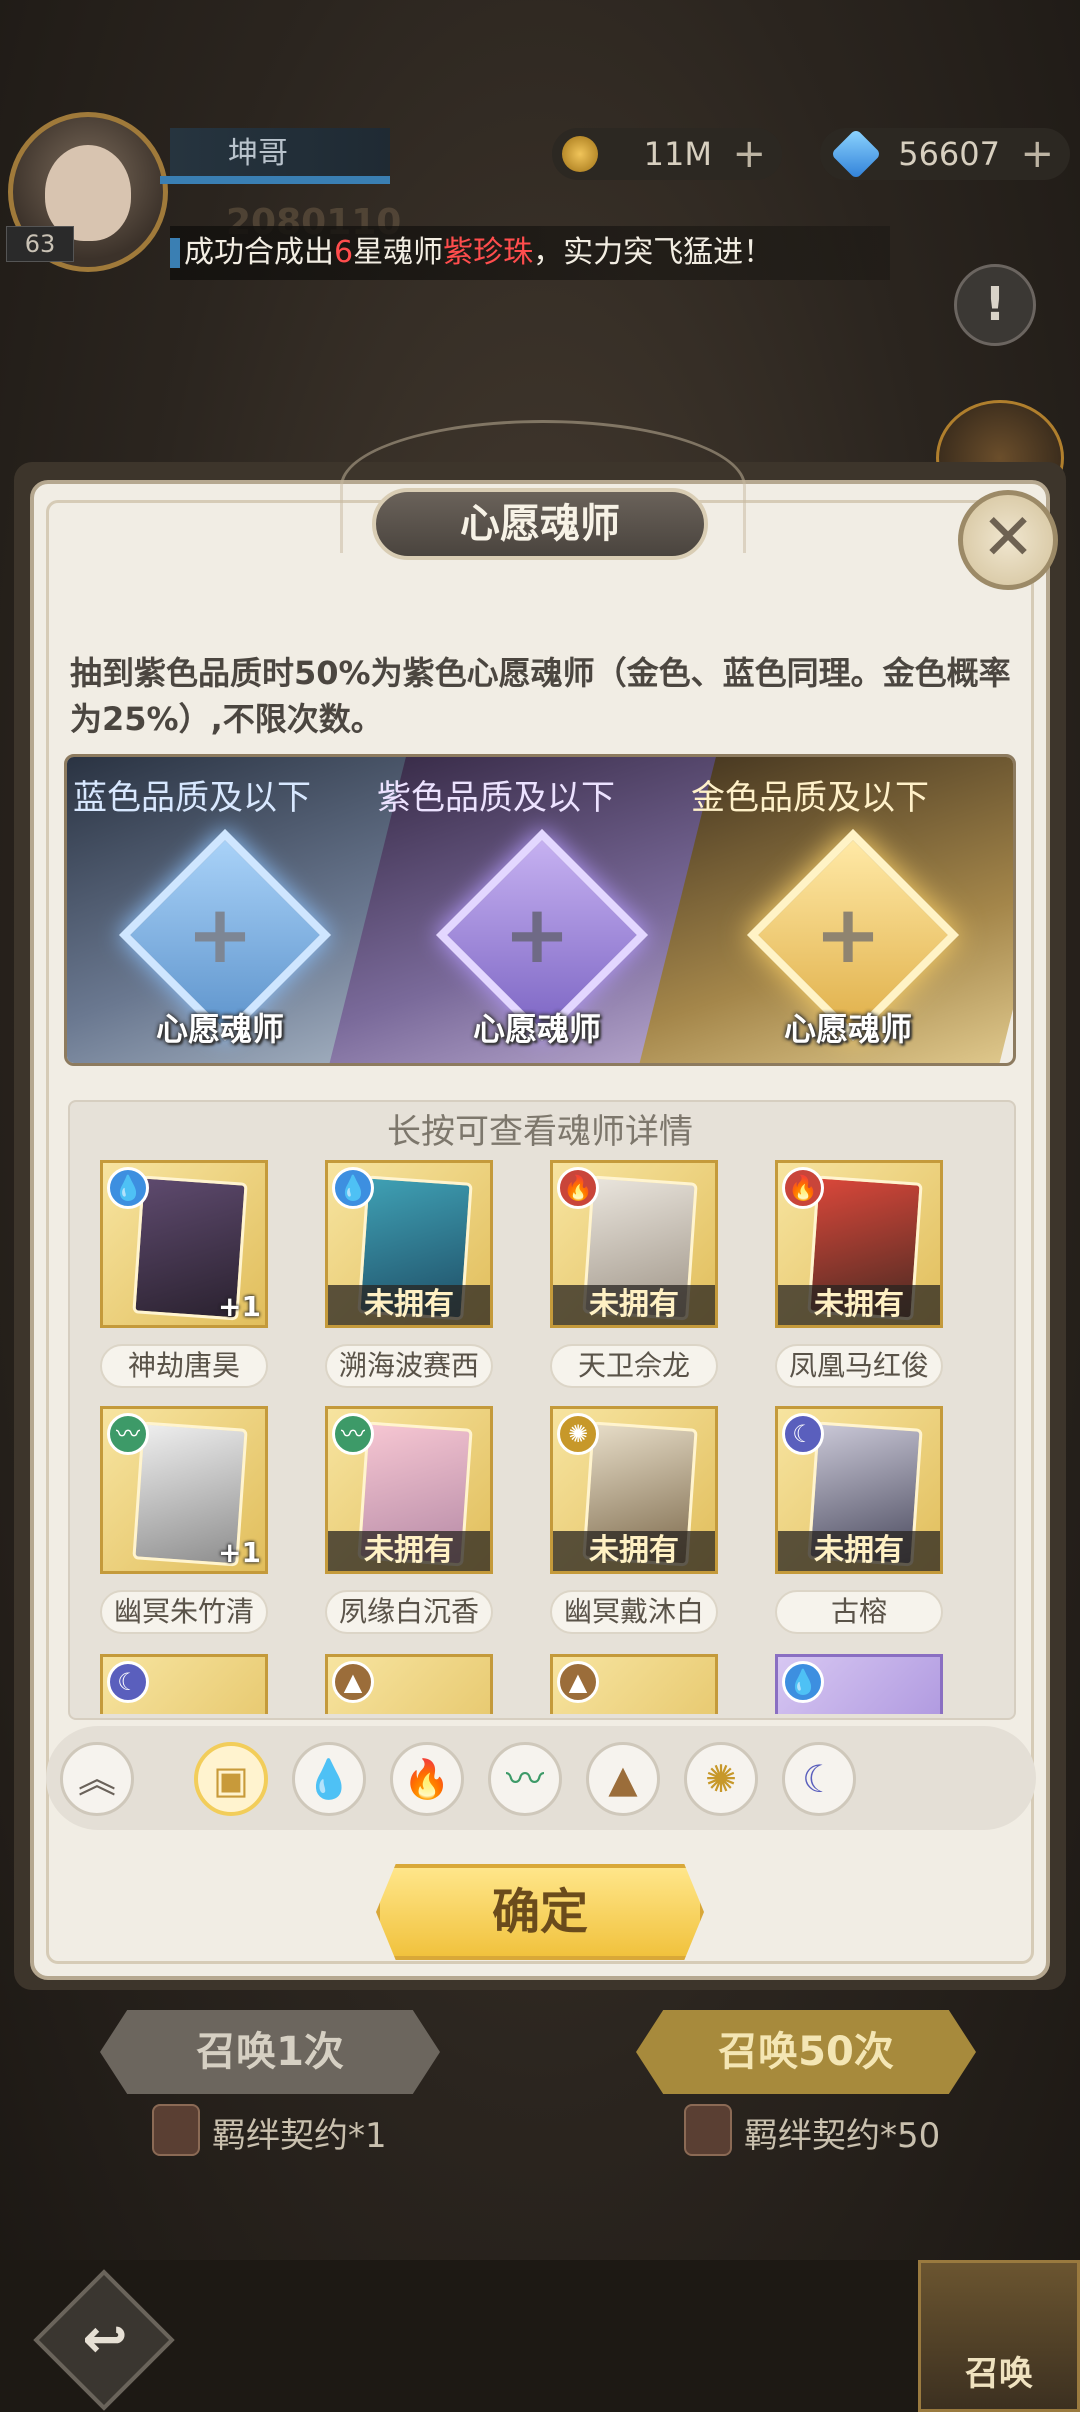  What do you see at coordinates (677, 154) in the screenshot?
I see `coin-value: 11M` at bounding box center [677, 154].